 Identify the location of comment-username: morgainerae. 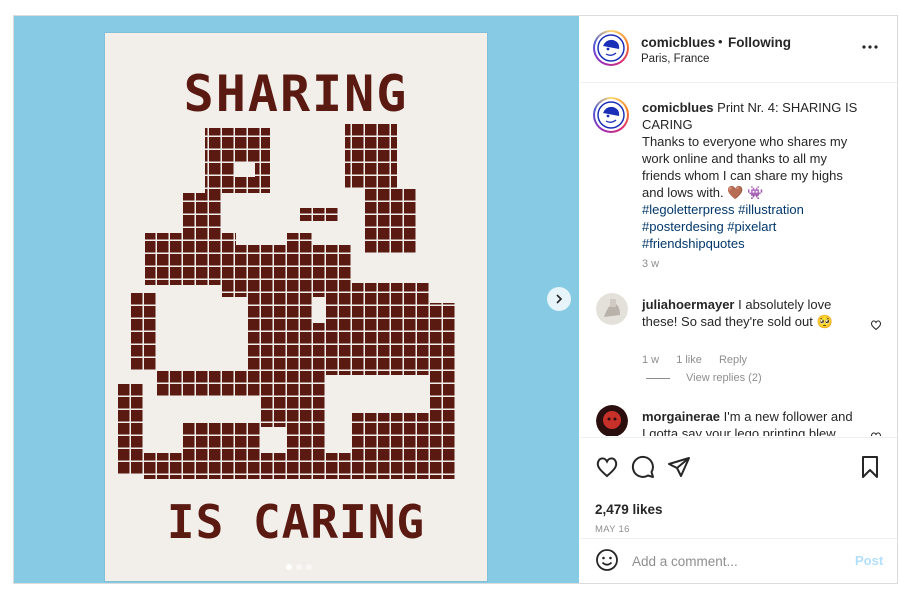
(681, 416).